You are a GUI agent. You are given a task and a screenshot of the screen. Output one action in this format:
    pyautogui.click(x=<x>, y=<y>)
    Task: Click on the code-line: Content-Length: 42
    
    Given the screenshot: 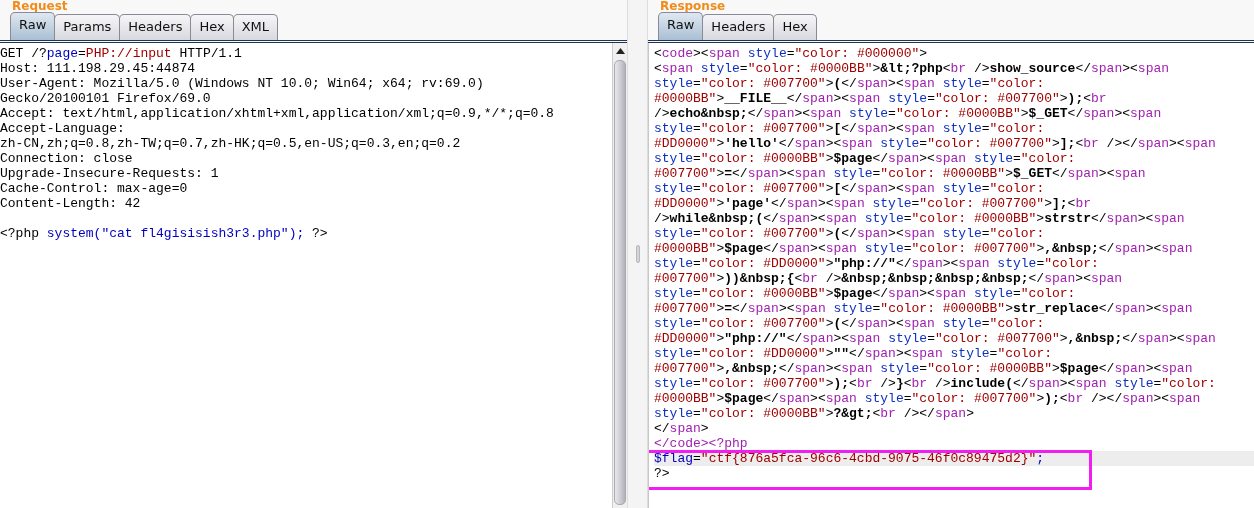 What is the action you would take?
    pyautogui.click(x=71, y=203)
    